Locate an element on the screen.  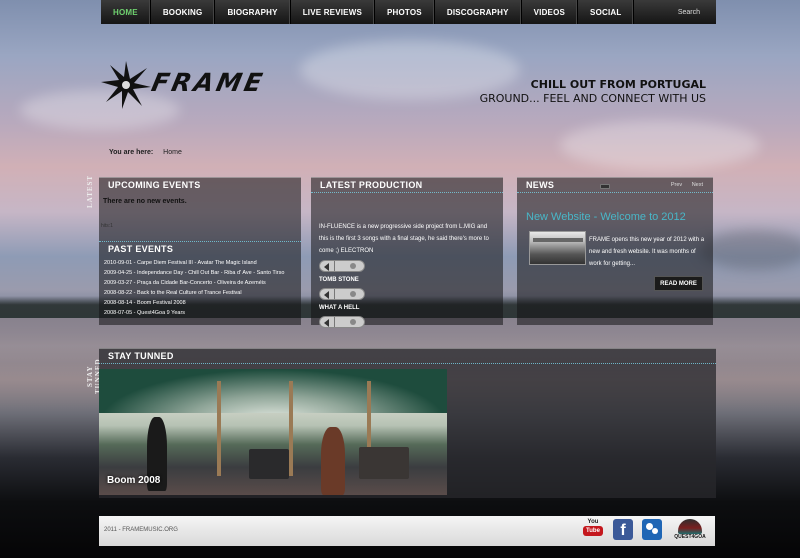
breadcrumb: You are here: Home is located at coordinates (145, 152).